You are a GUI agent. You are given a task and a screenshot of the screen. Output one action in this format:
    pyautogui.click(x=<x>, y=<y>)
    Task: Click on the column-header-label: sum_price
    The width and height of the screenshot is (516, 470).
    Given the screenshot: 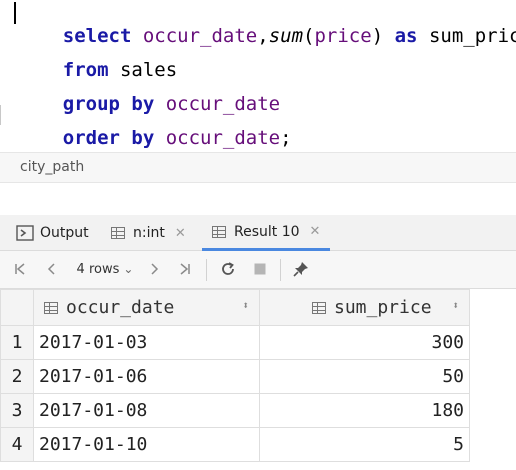 What is the action you would take?
    pyautogui.click(x=383, y=307)
    